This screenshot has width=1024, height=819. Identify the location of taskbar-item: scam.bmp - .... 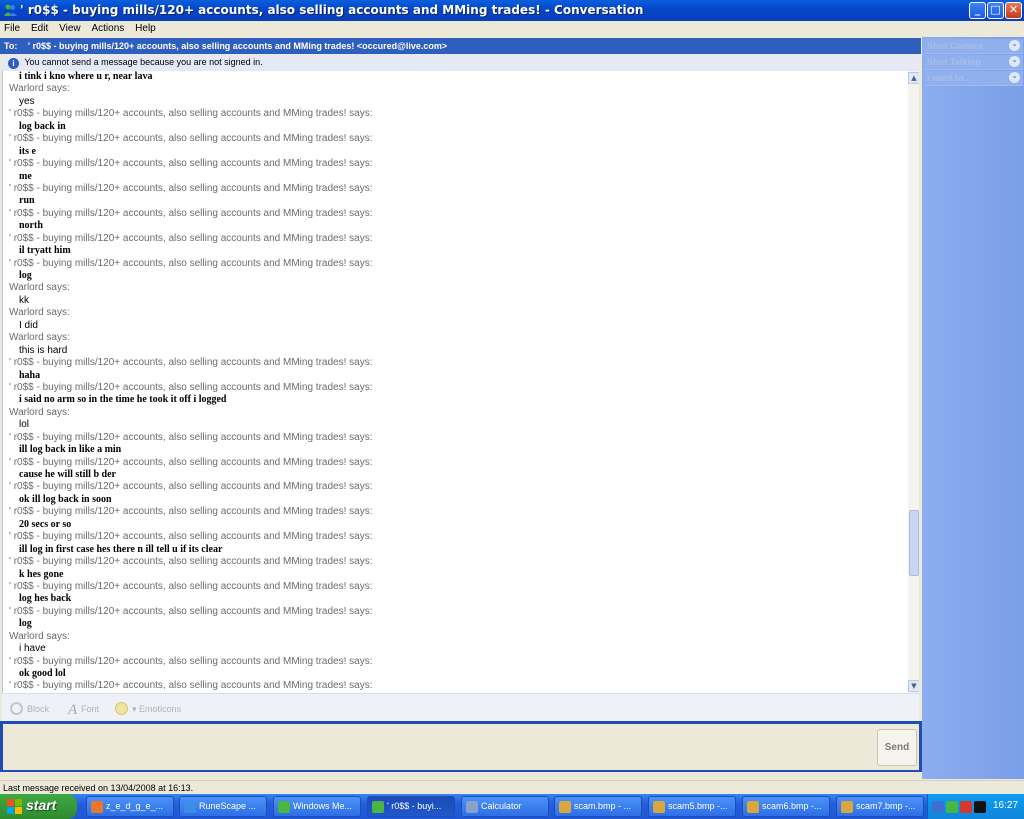
(598, 806).